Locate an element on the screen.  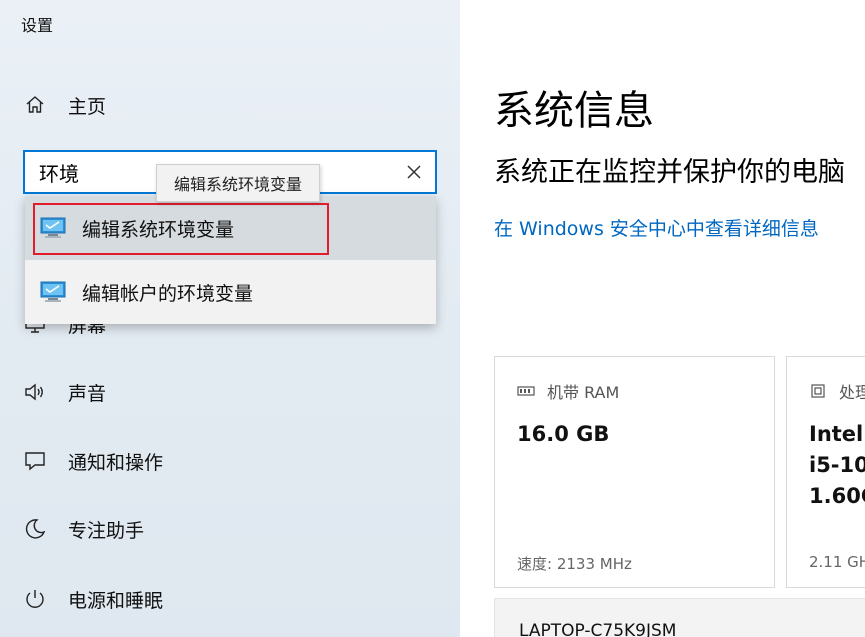
processor-line: 1.60G is located at coordinates (837, 496).